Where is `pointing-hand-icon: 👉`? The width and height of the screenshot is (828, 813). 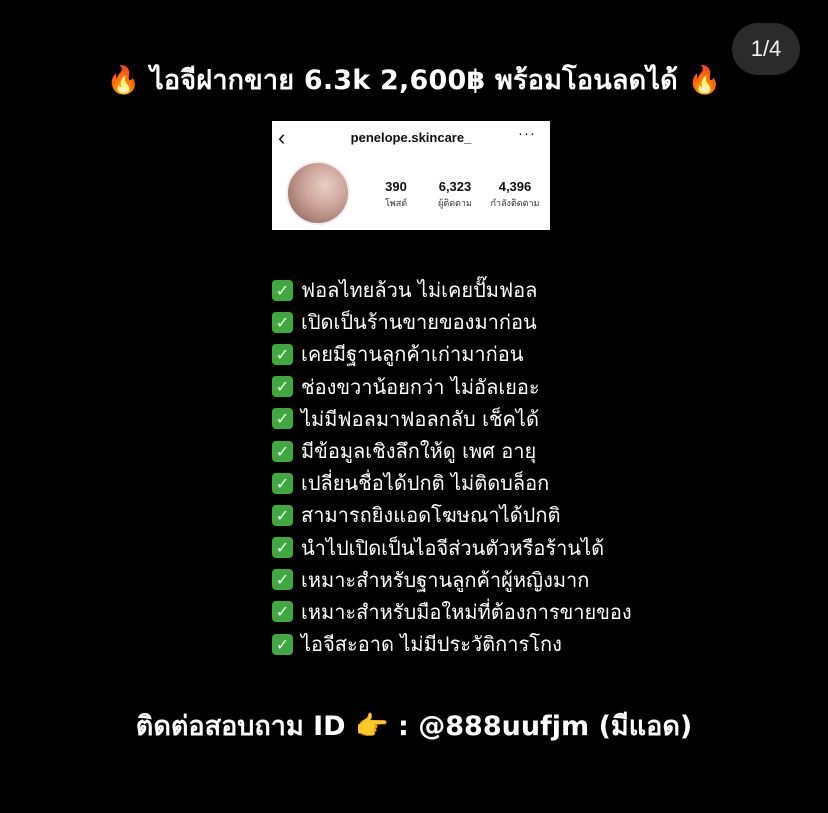
pointing-hand-icon: 👉 is located at coordinates (372, 726).